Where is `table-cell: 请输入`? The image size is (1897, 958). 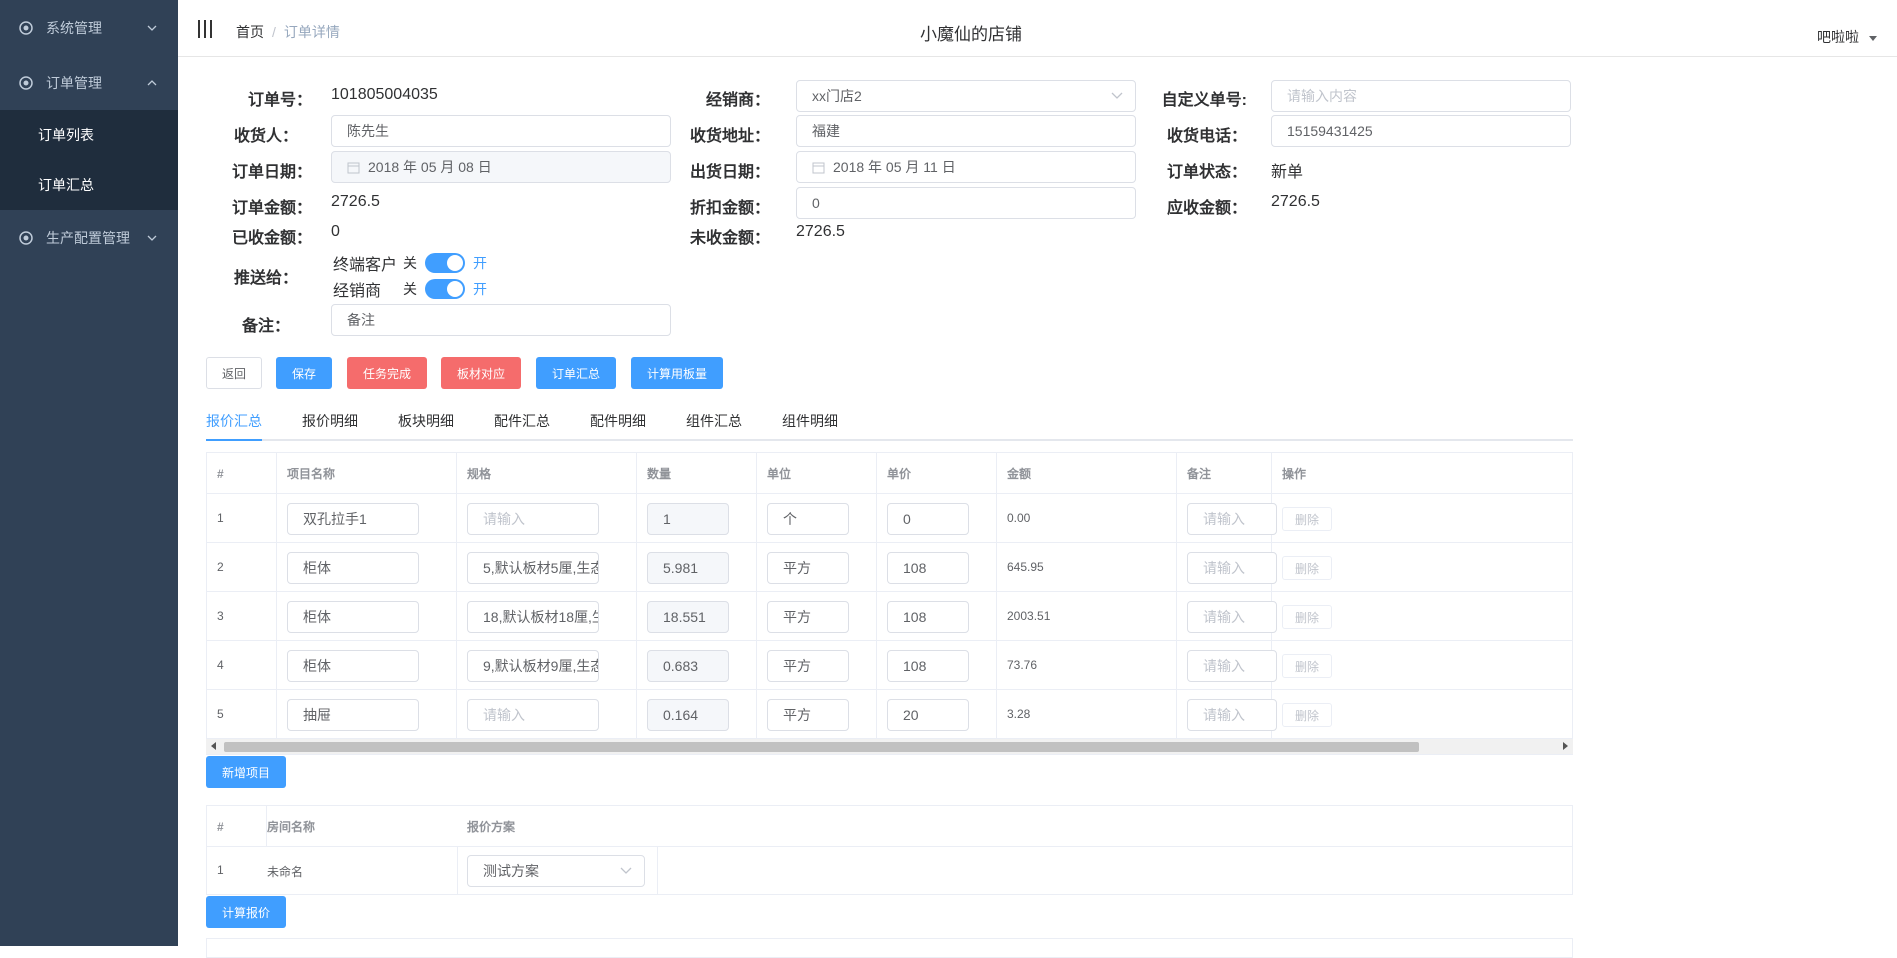
table-cell: 请输入 is located at coordinates (547, 714).